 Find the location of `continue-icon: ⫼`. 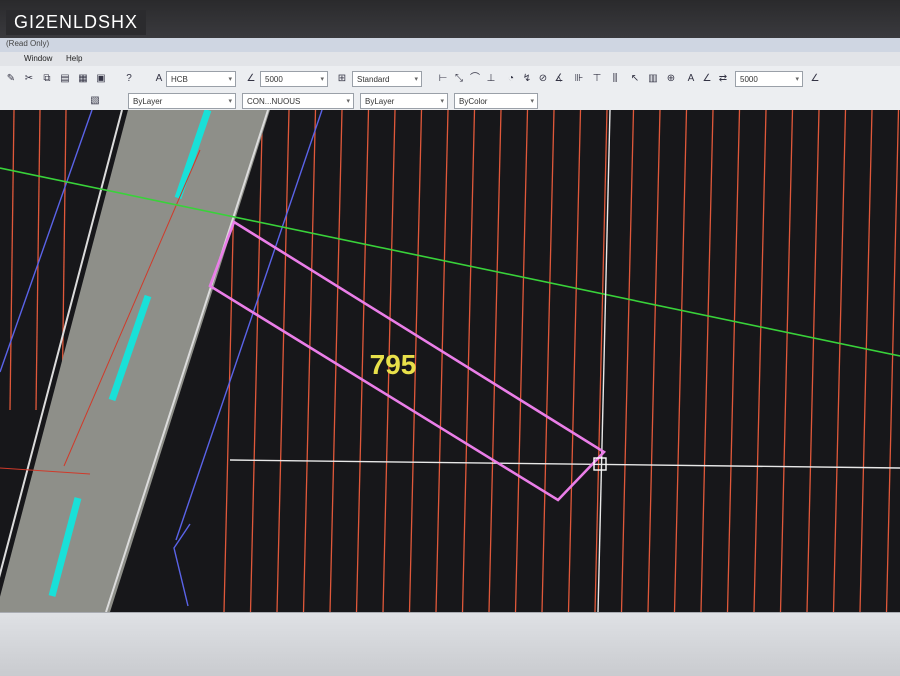

continue-icon: ⫼ is located at coordinates (615, 79).